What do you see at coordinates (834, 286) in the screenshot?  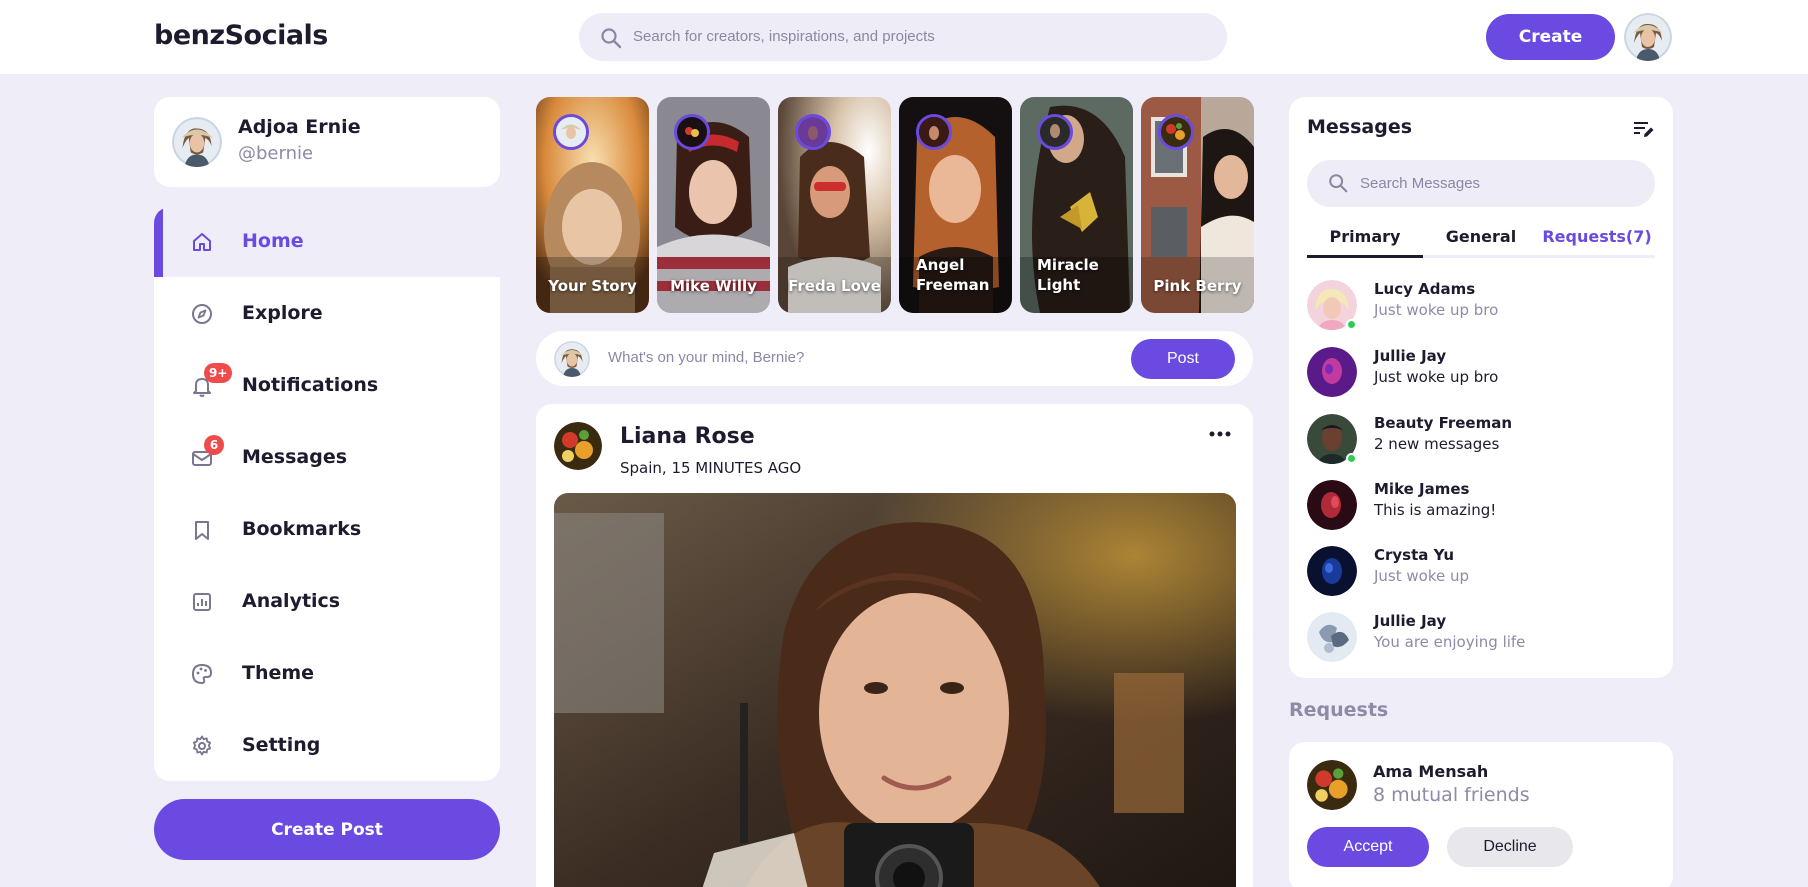 I see `story-name: Freda Love` at bounding box center [834, 286].